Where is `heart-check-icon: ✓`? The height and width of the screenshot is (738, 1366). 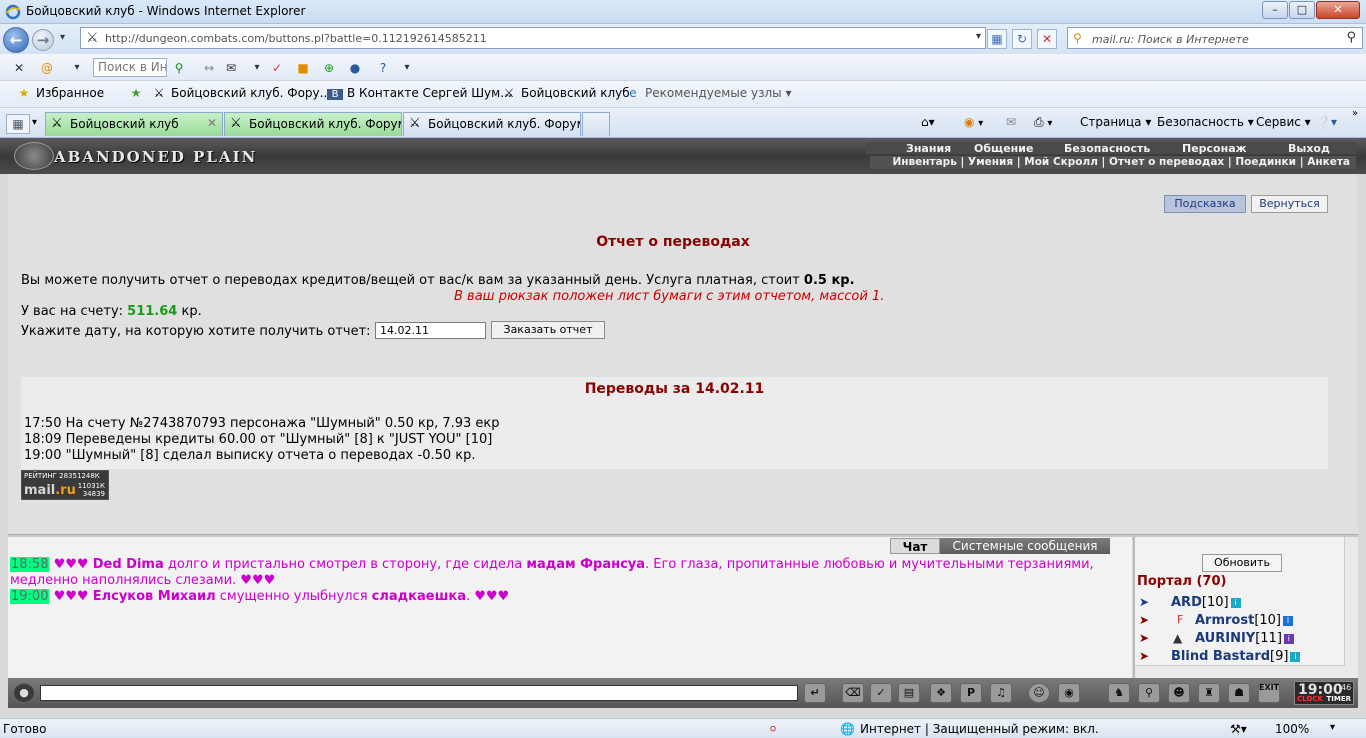 heart-check-icon: ✓ is located at coordinates (277, 68).